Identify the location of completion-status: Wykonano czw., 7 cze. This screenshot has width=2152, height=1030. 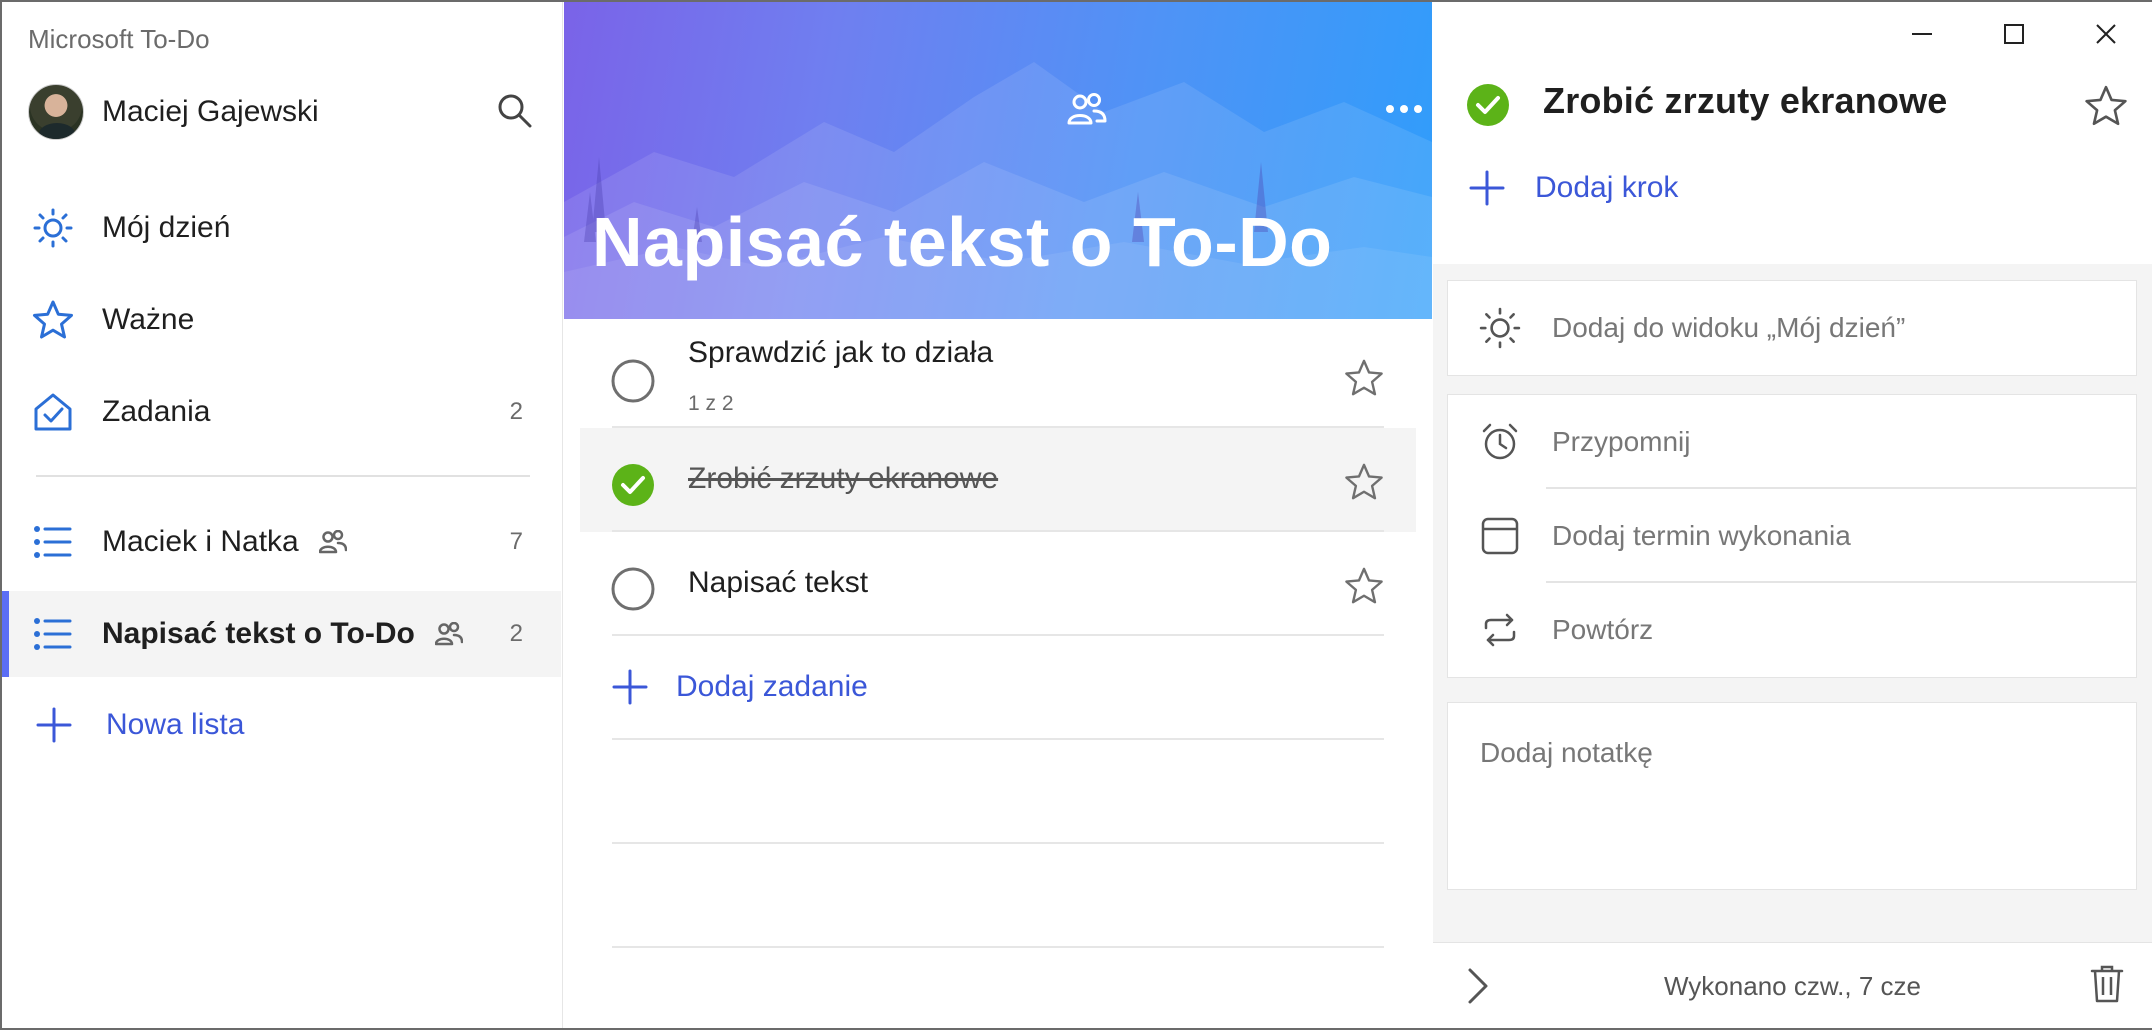
(1792, 986).